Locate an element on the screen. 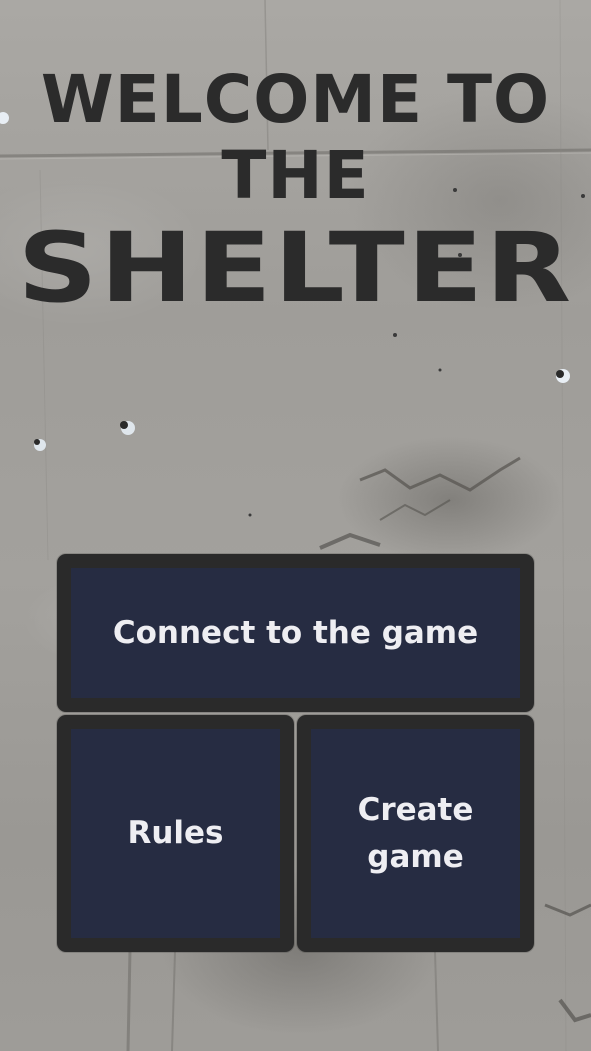 The width and height of the screenshot is (591, 1051). rules-button-label: Rules is located at coordinates (175, 833).